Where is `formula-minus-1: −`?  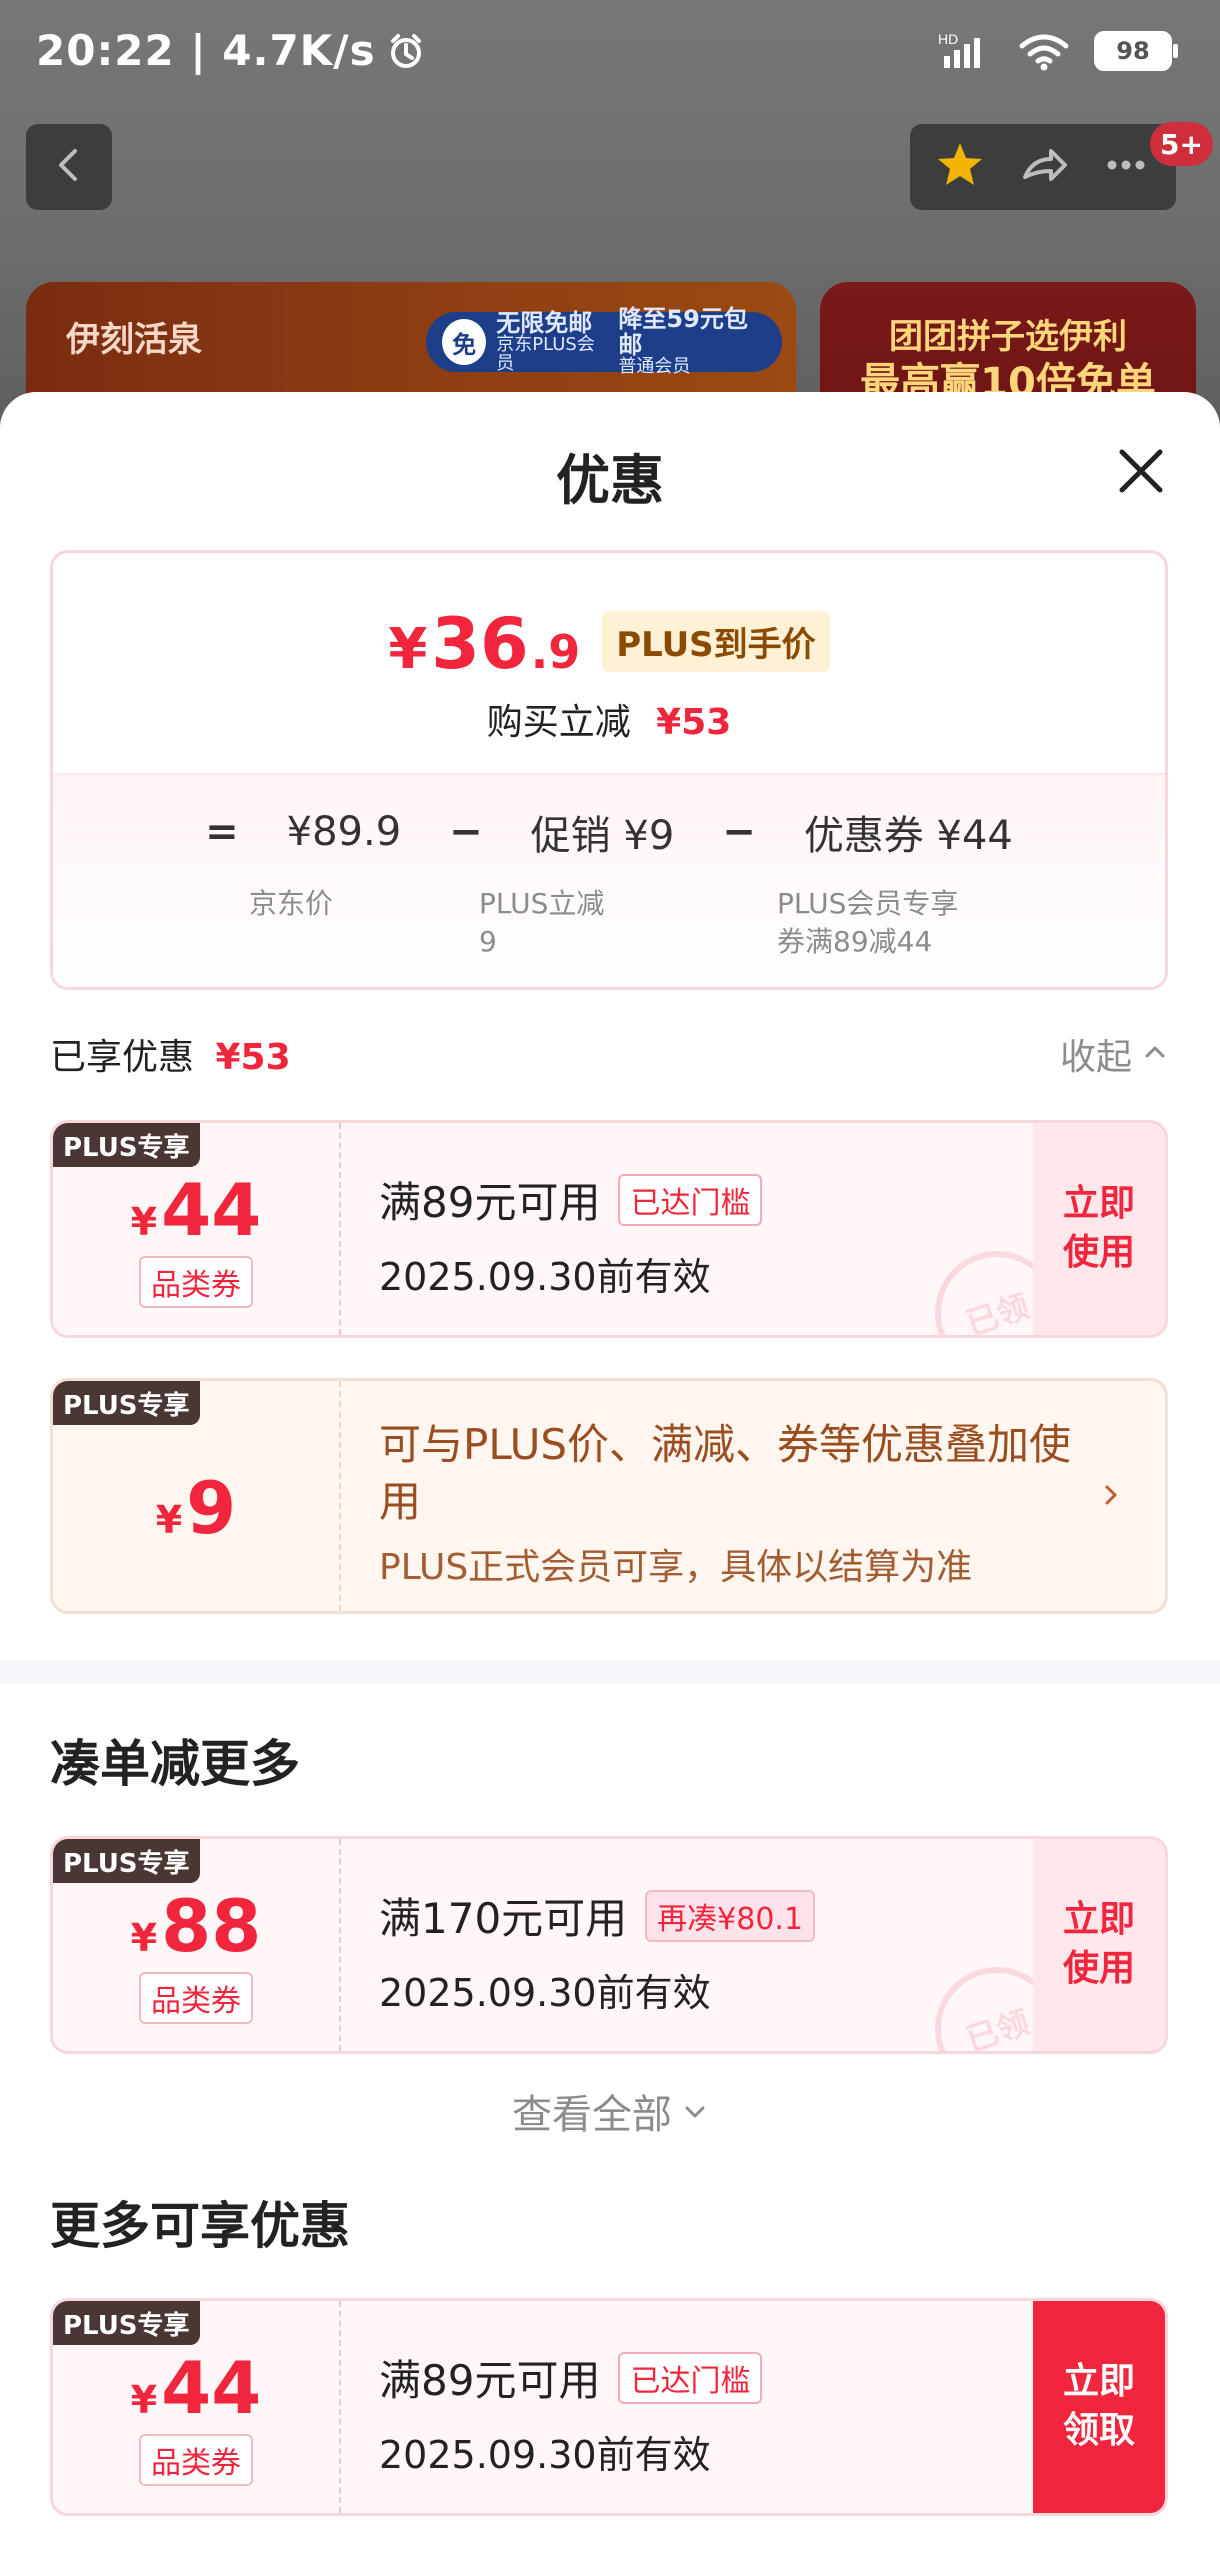 formula-minus-1: − is located at coordinates (466, 832).